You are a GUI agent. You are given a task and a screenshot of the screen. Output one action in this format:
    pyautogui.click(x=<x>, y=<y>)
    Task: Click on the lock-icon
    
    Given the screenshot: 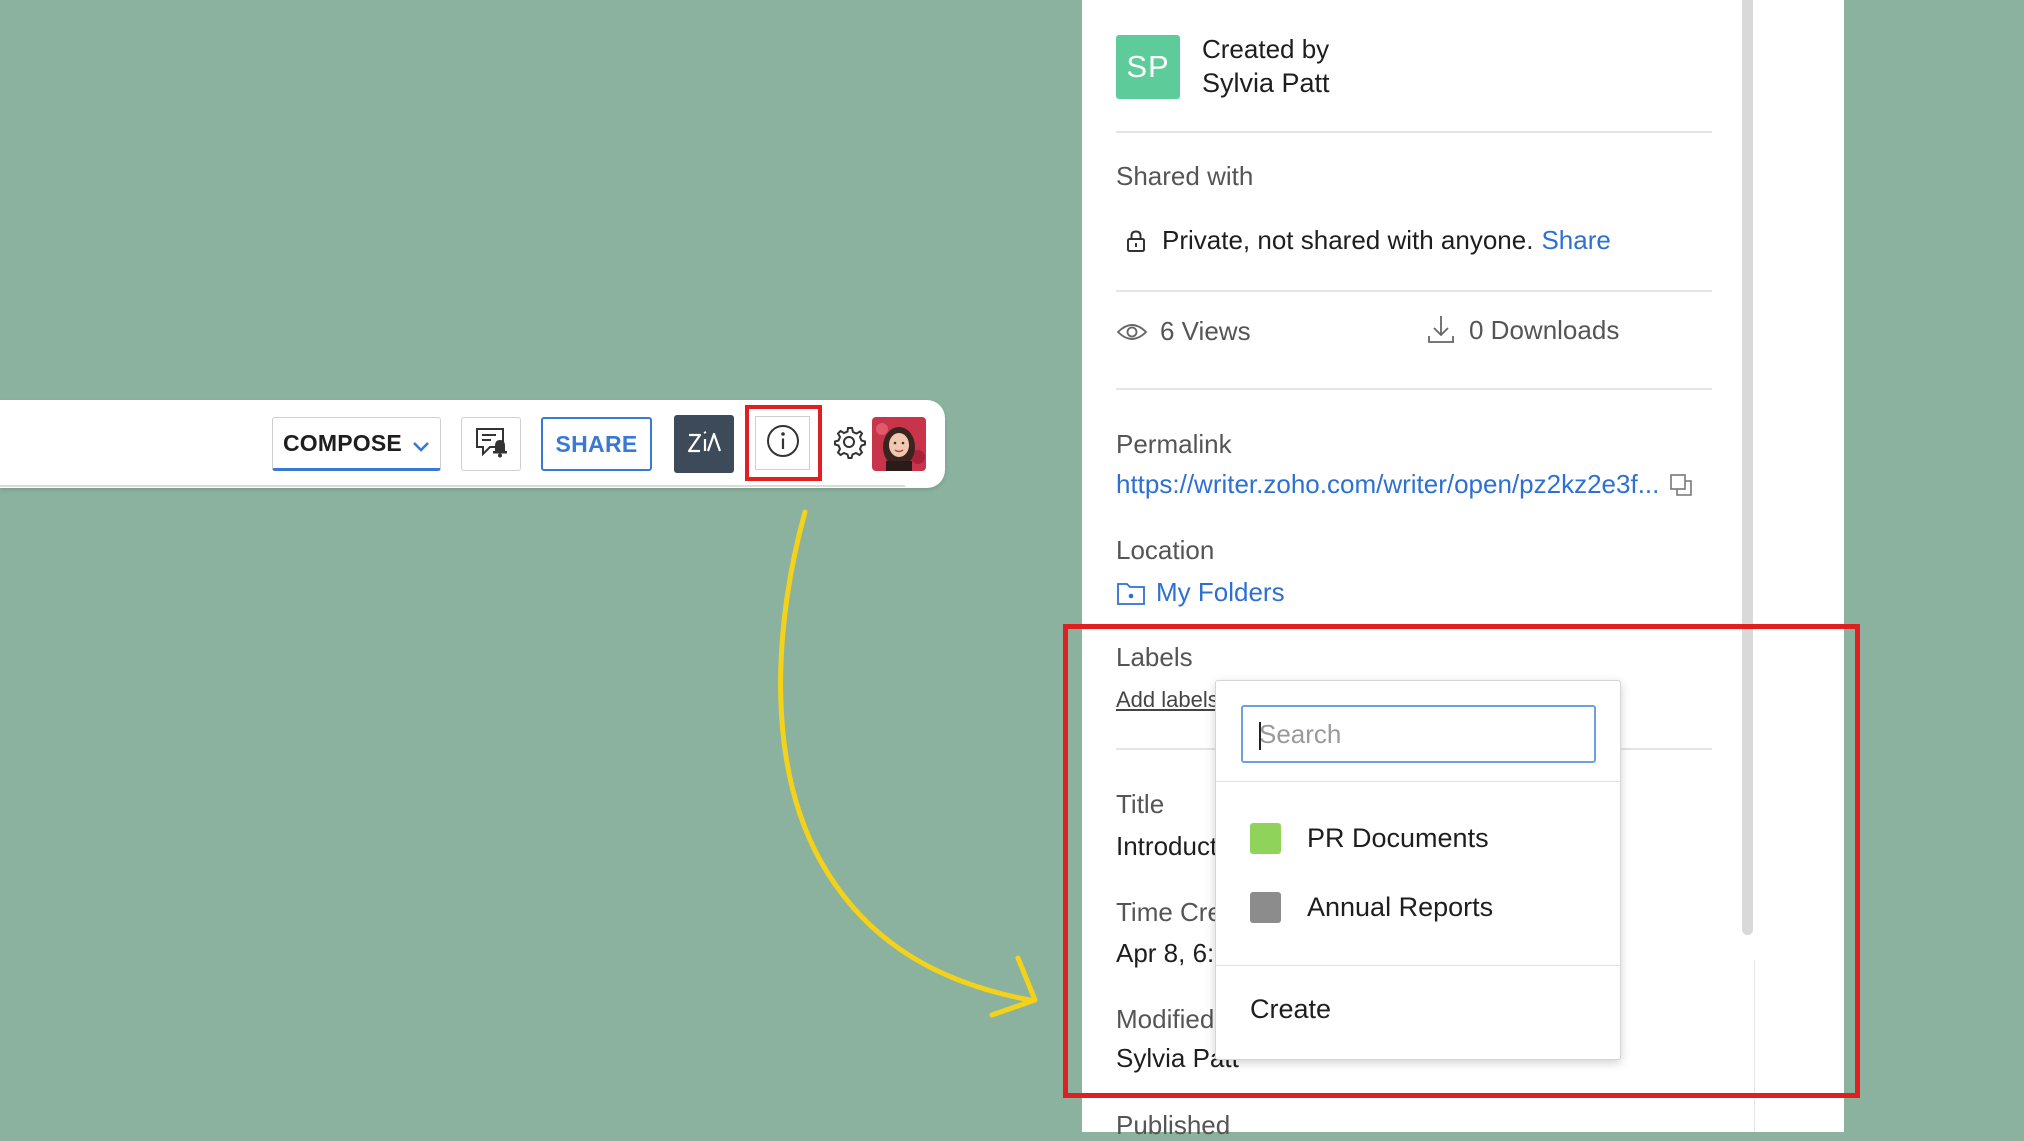 What is the action you would take?
    pyautogui.click(x=1136, y=241)
    